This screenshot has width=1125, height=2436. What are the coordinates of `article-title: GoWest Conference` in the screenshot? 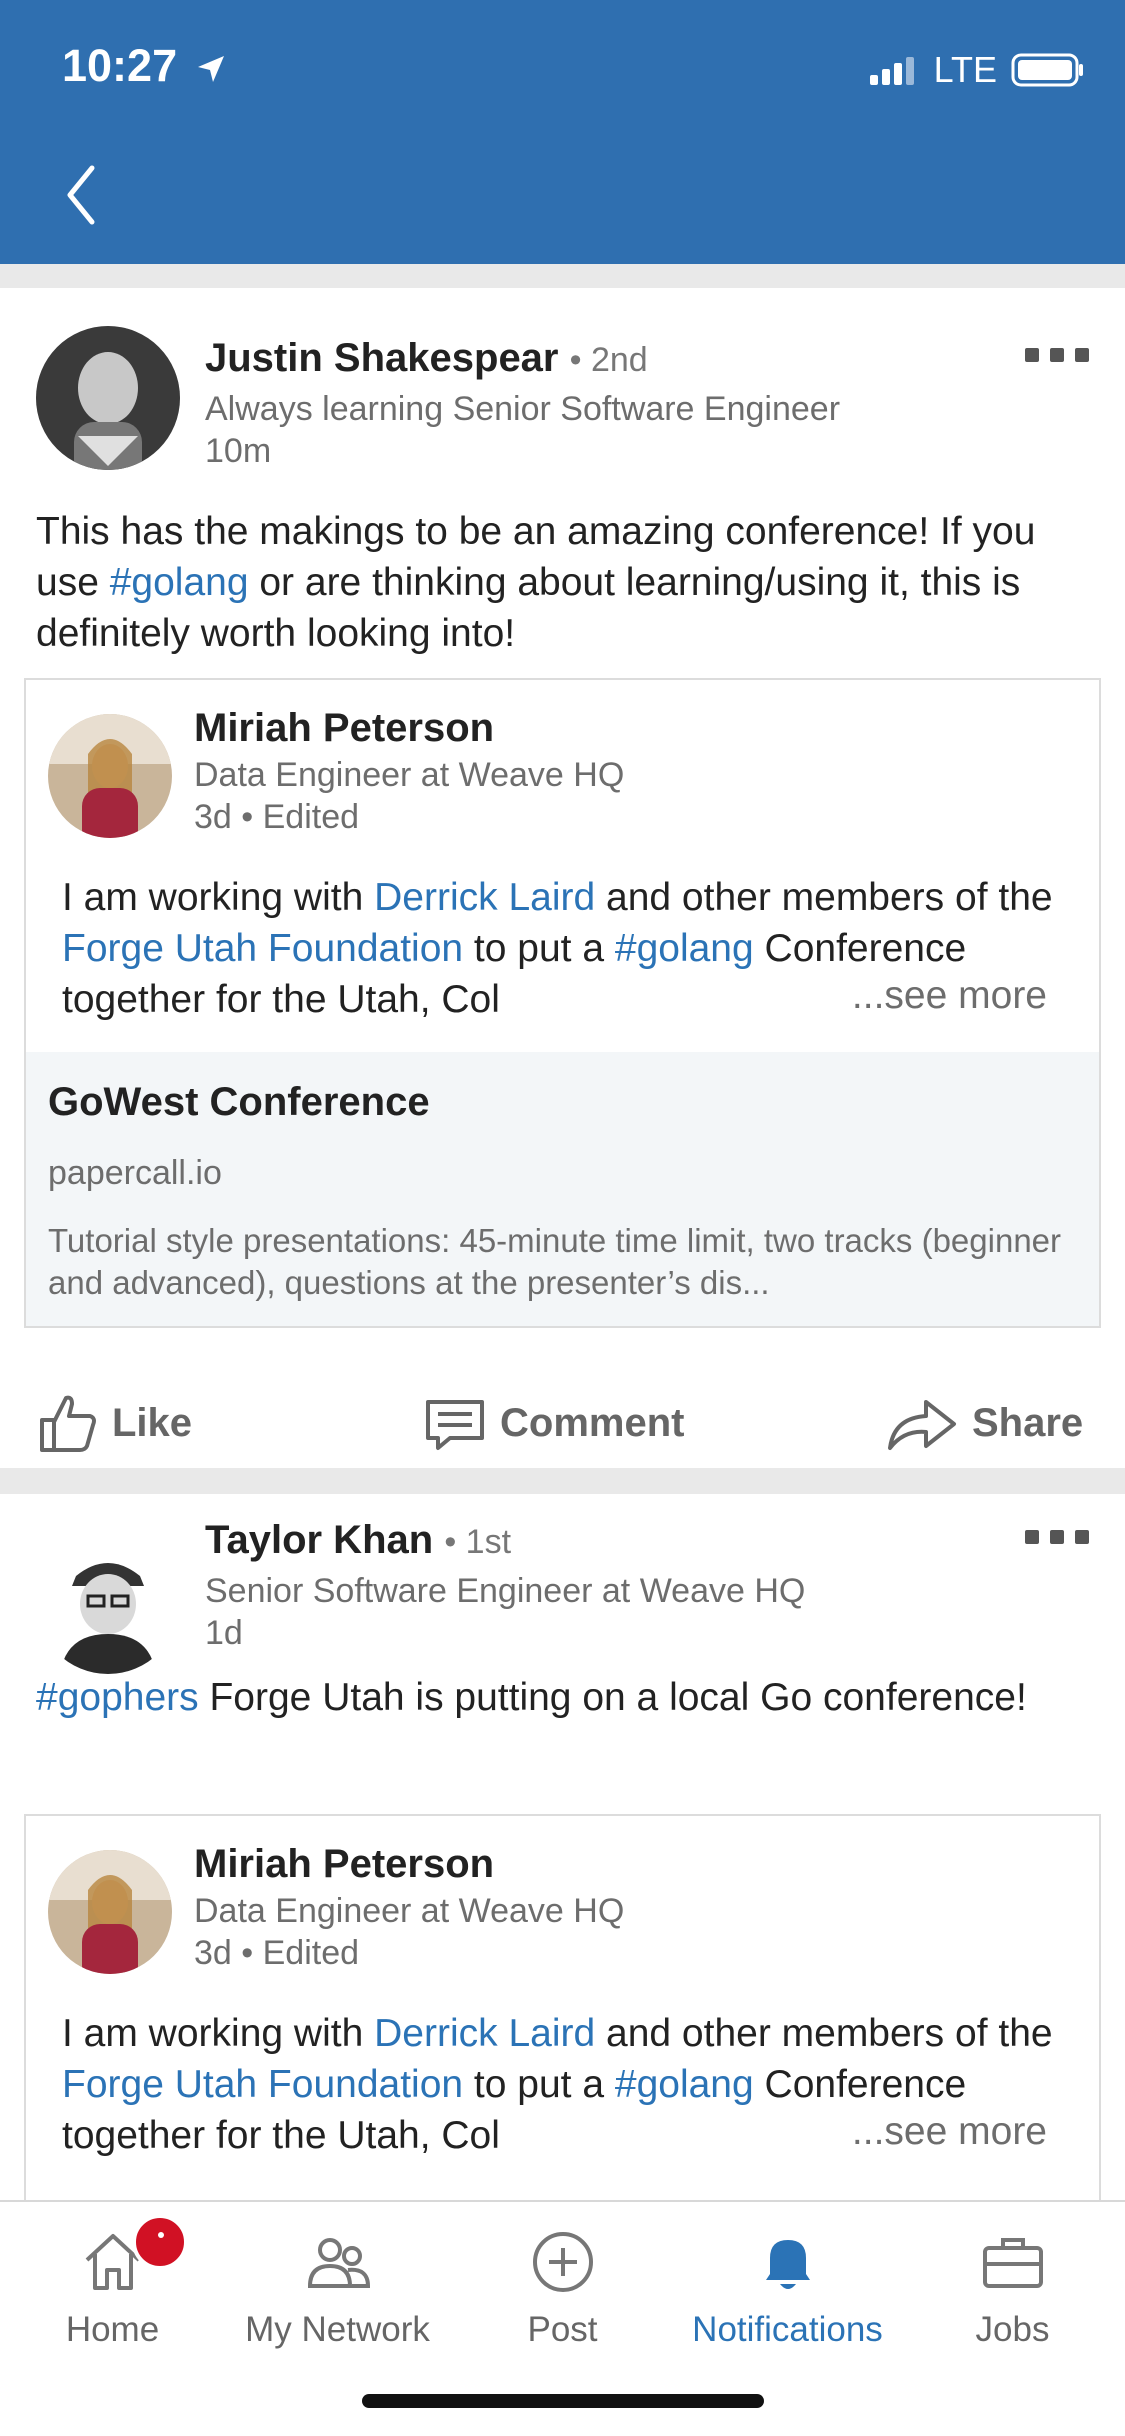 It's located at (239, 1102).